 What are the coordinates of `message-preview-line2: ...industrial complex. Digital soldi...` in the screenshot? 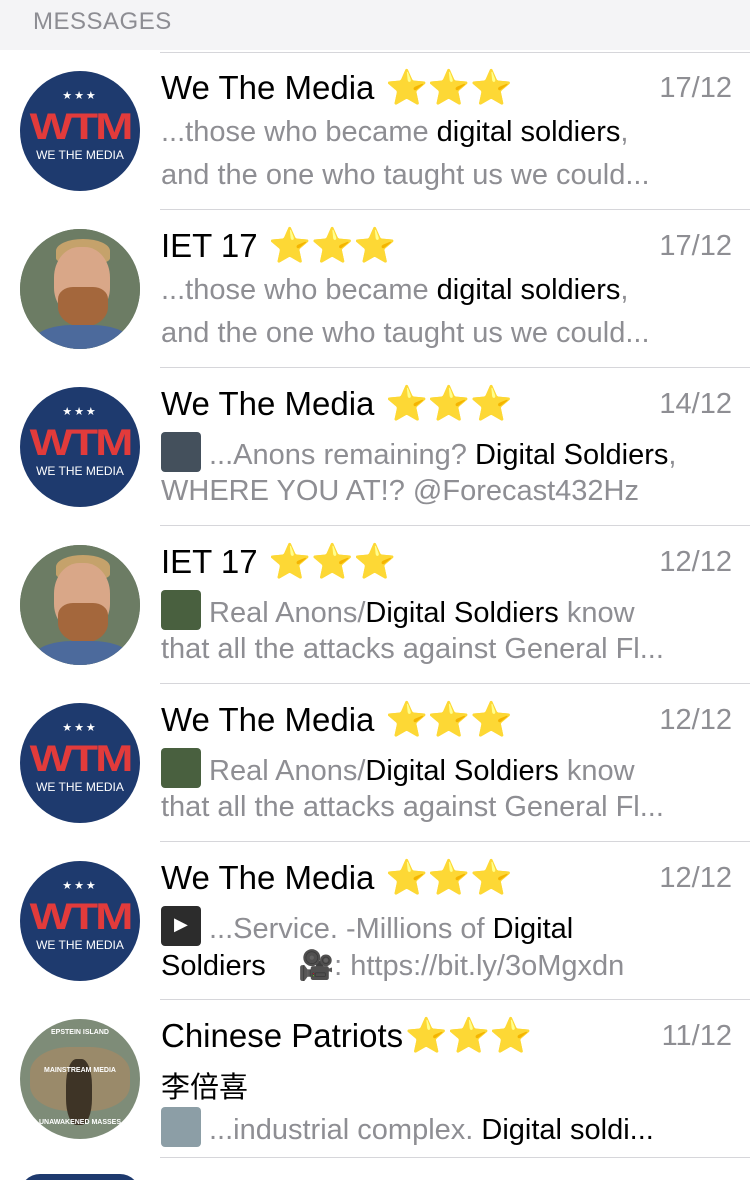 It's located at (446, 1127).